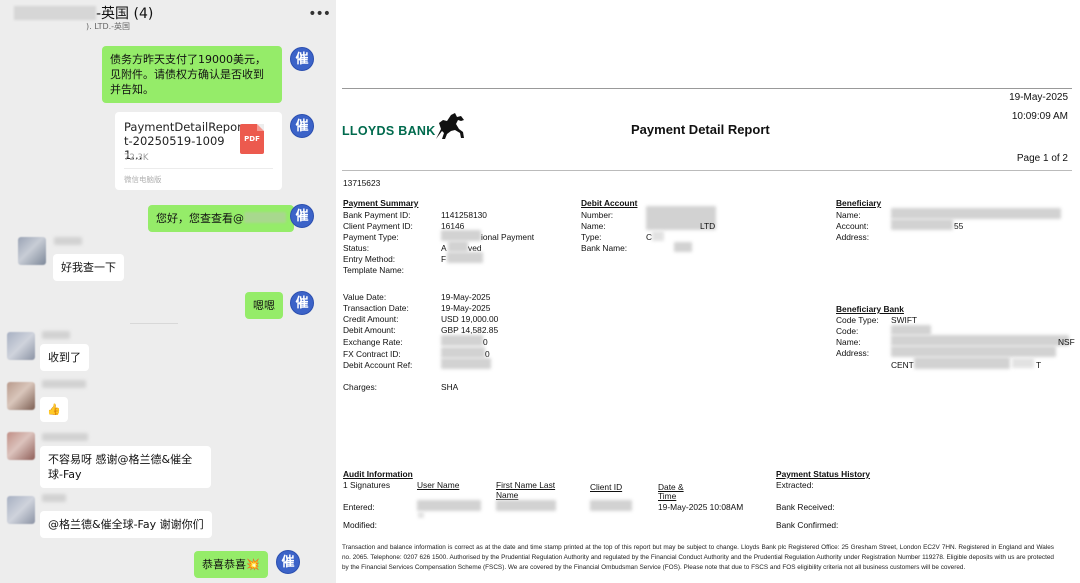  What do you see at coordinates (1039, 116) in the screenshot?
I see `report-time: 10:09:09 AM` at bounding box center [1039, 116].